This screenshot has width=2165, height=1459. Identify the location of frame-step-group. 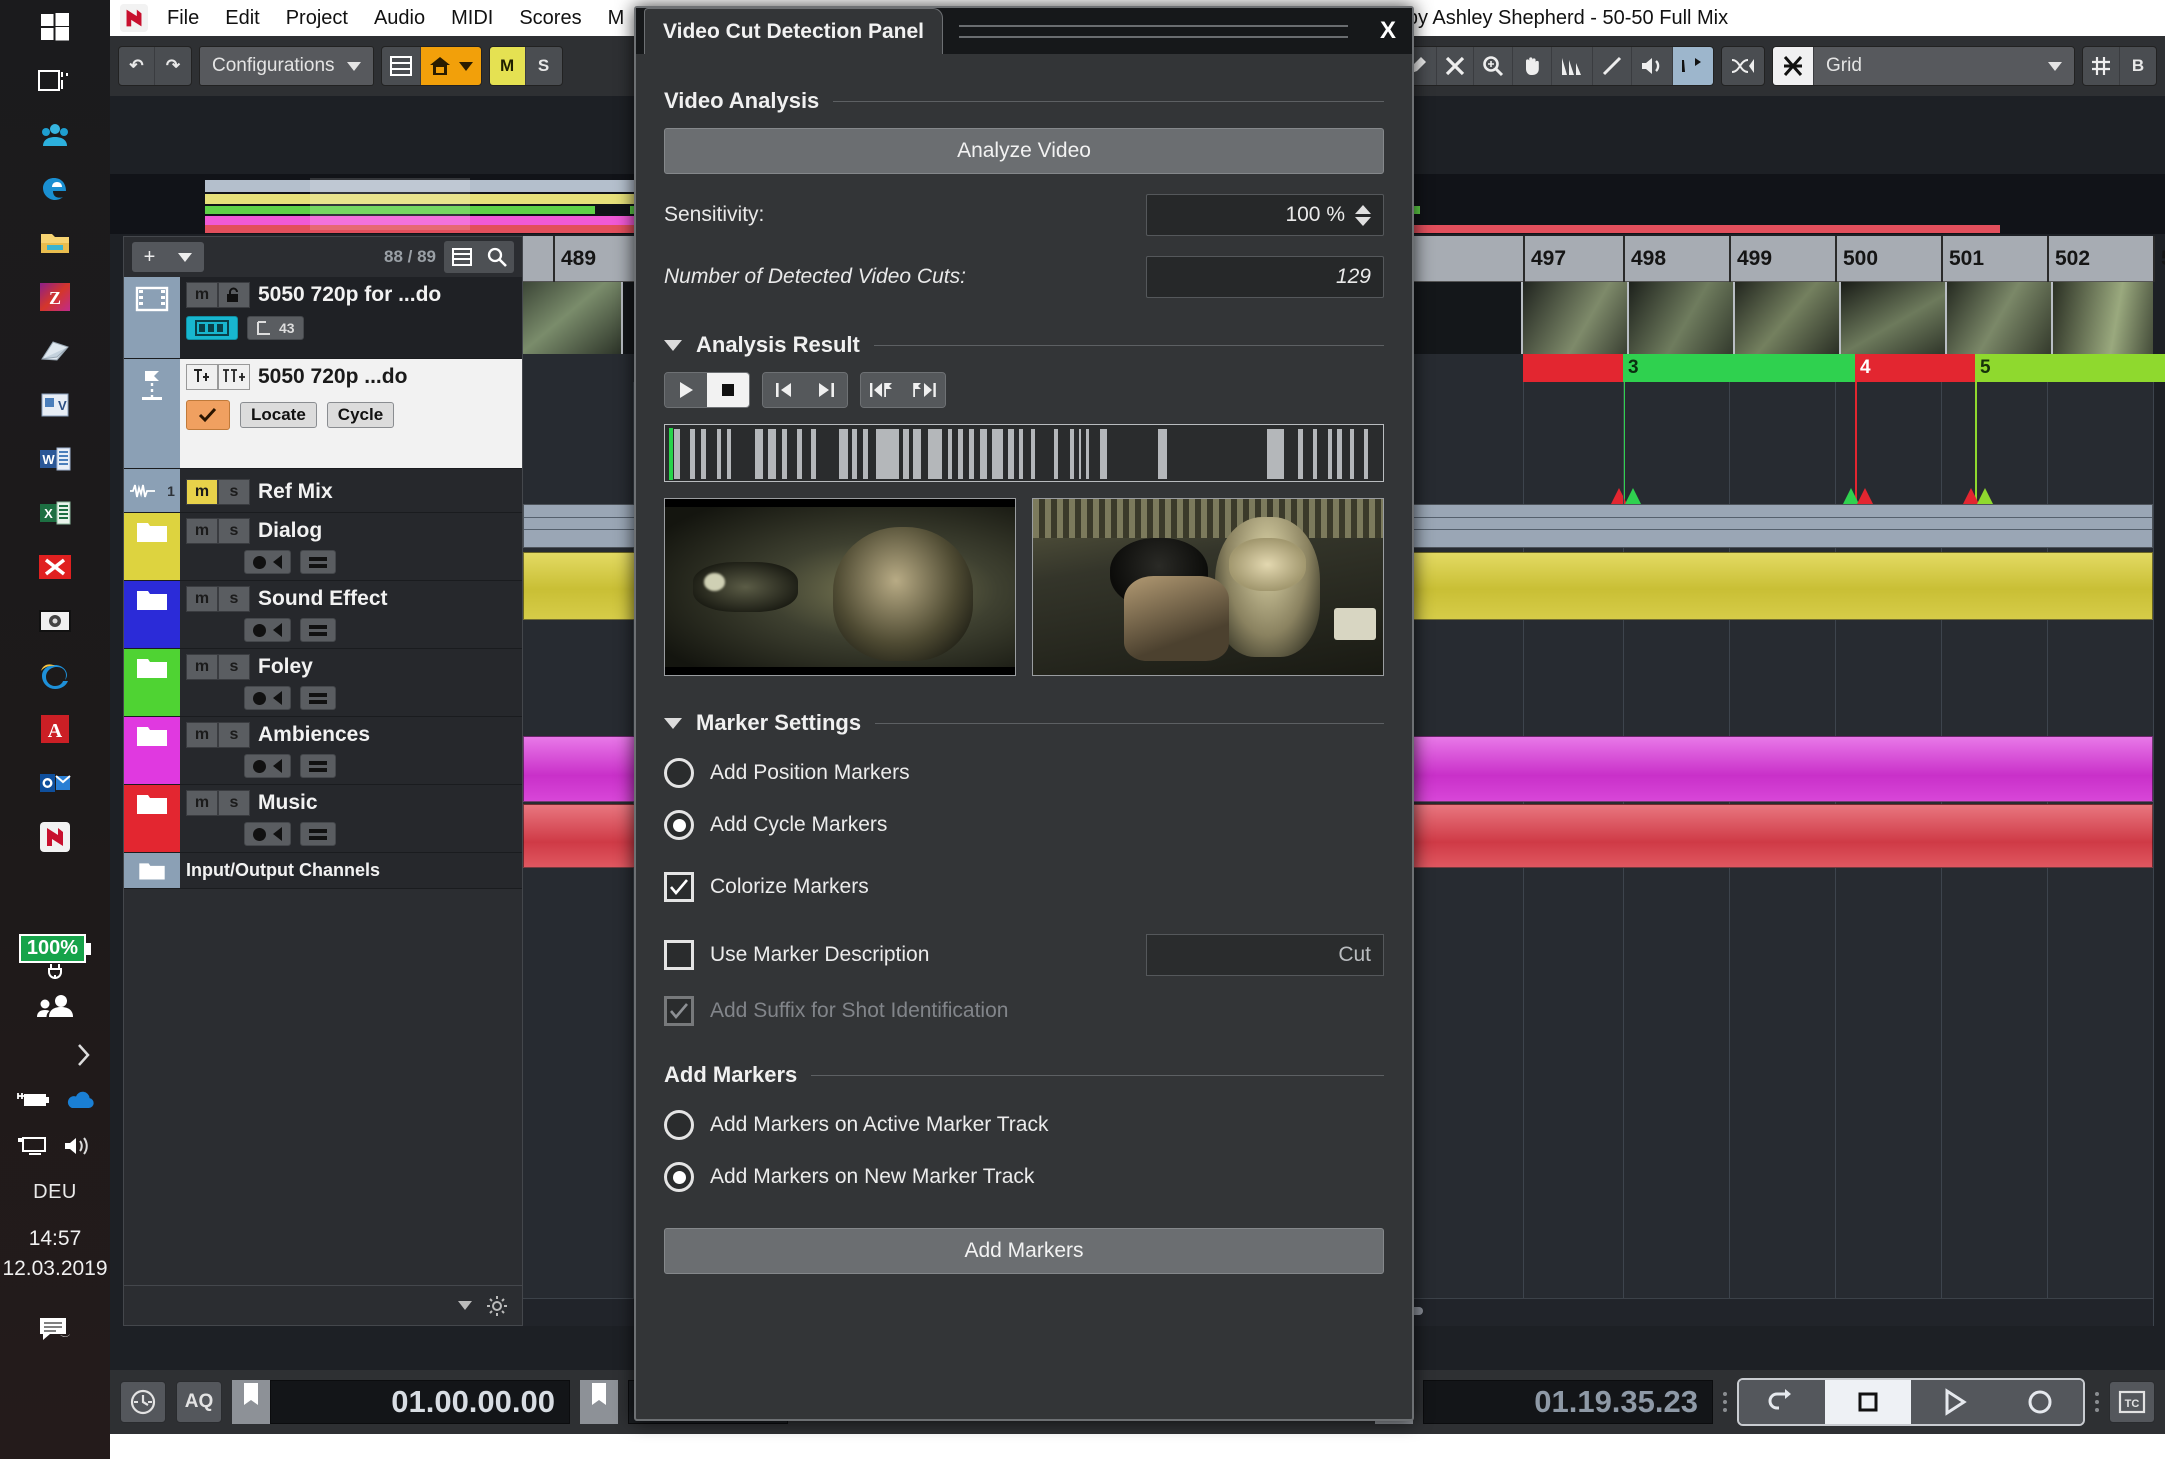
(805, 390).